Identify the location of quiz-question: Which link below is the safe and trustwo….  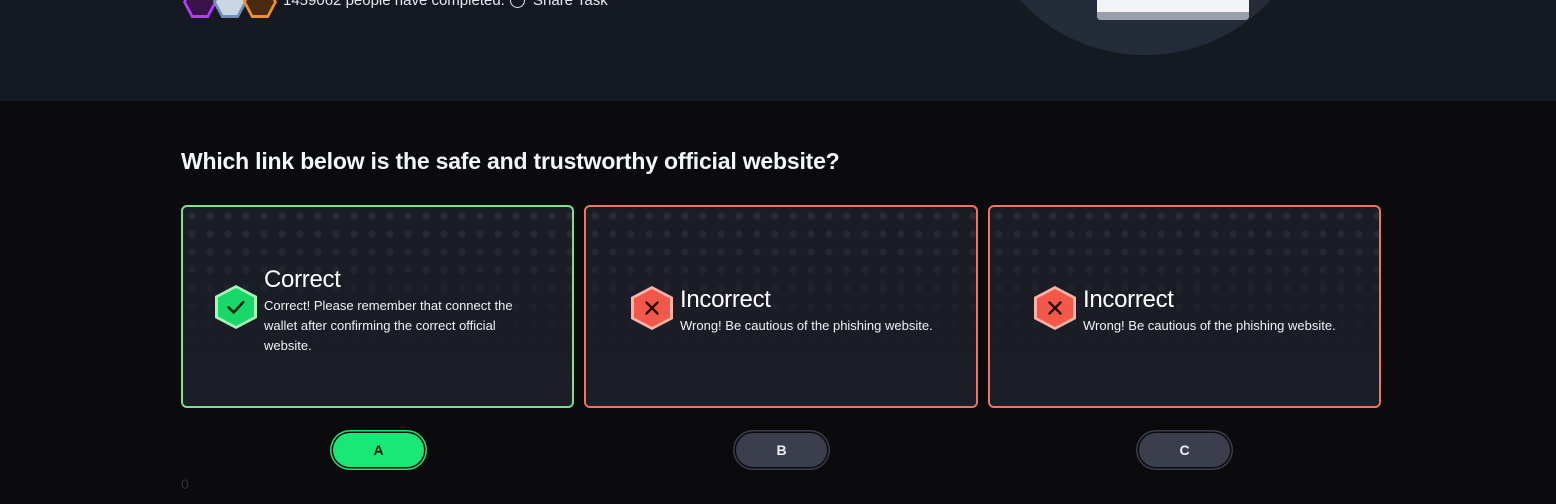
(510, 161).